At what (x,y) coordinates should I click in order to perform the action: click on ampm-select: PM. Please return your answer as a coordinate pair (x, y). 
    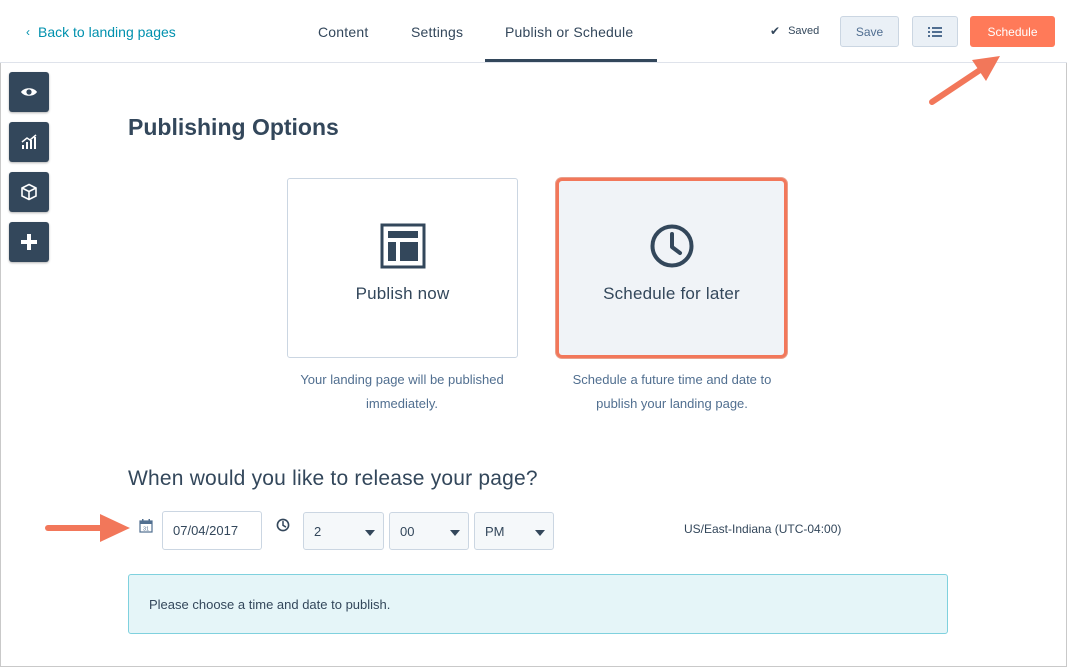
    Looking at the image, I should click on (514, 531).